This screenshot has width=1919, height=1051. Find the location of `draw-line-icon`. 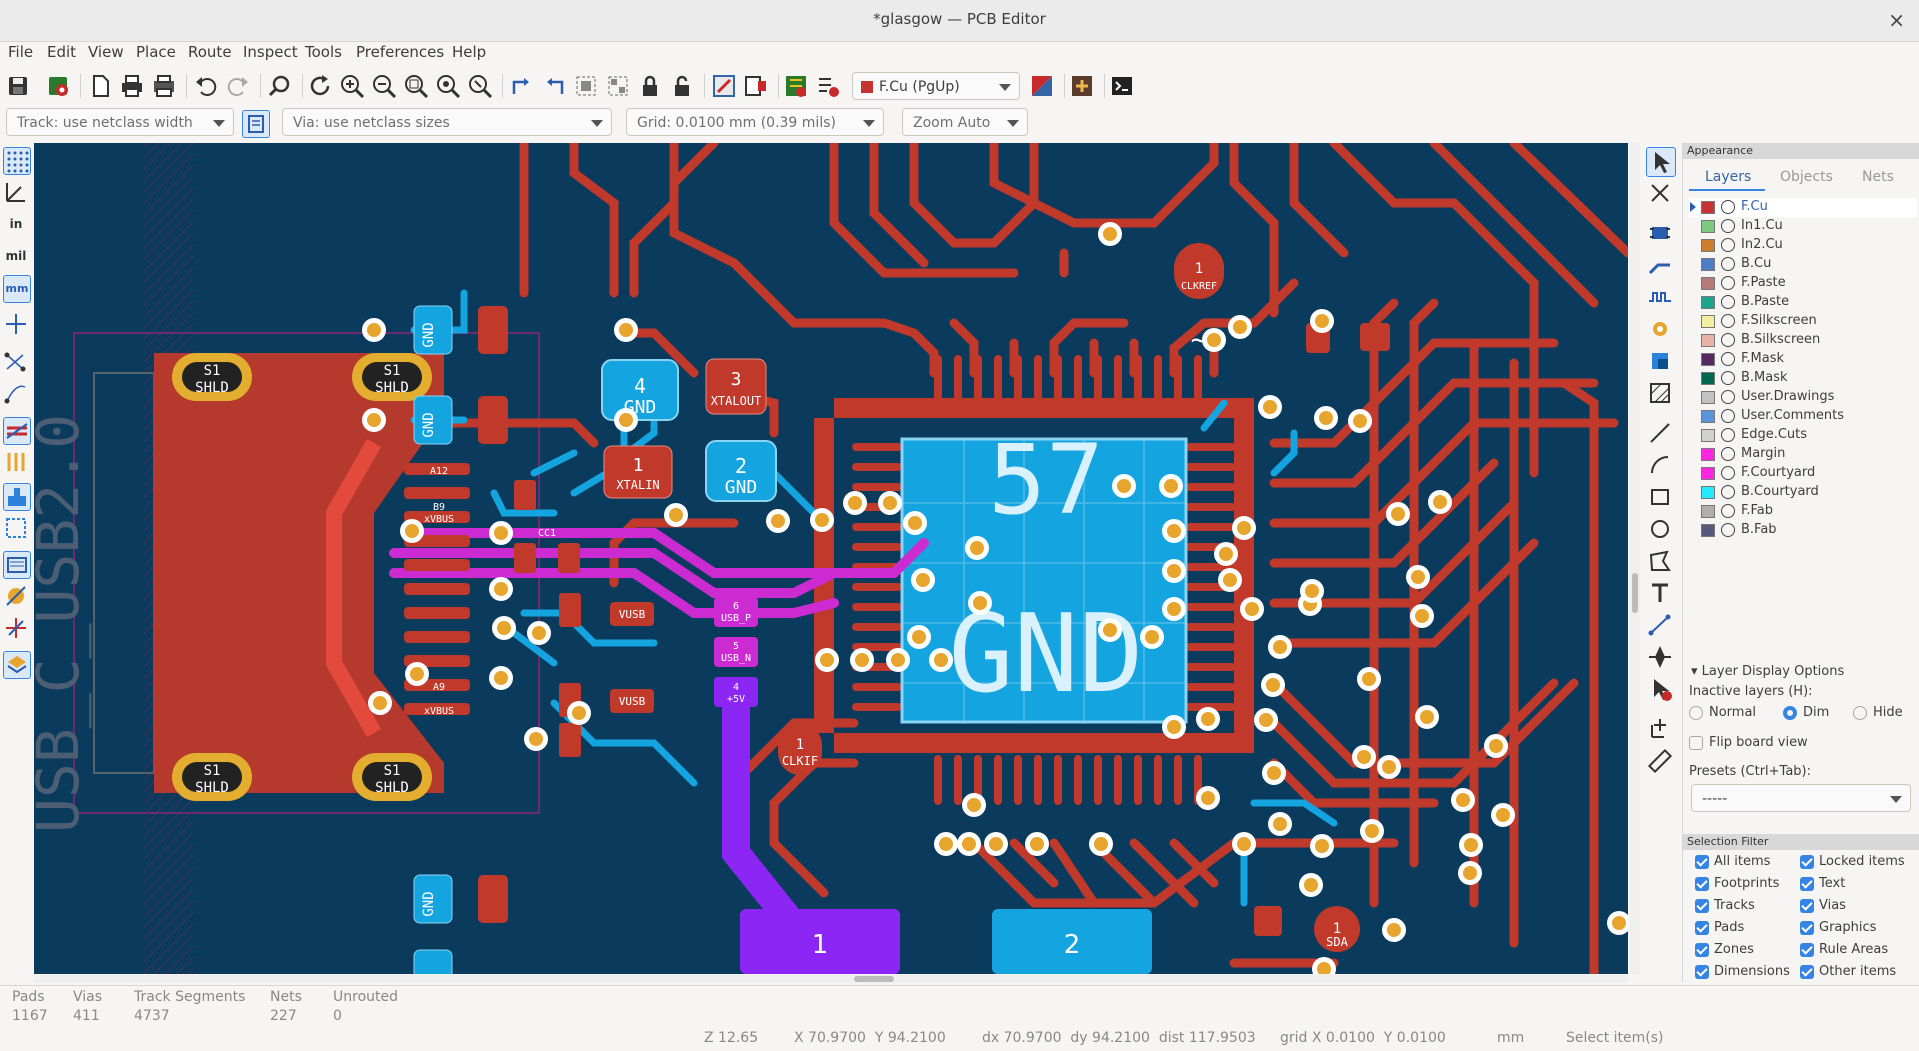

draw-line-icon is located at coordinates (1660, 433).